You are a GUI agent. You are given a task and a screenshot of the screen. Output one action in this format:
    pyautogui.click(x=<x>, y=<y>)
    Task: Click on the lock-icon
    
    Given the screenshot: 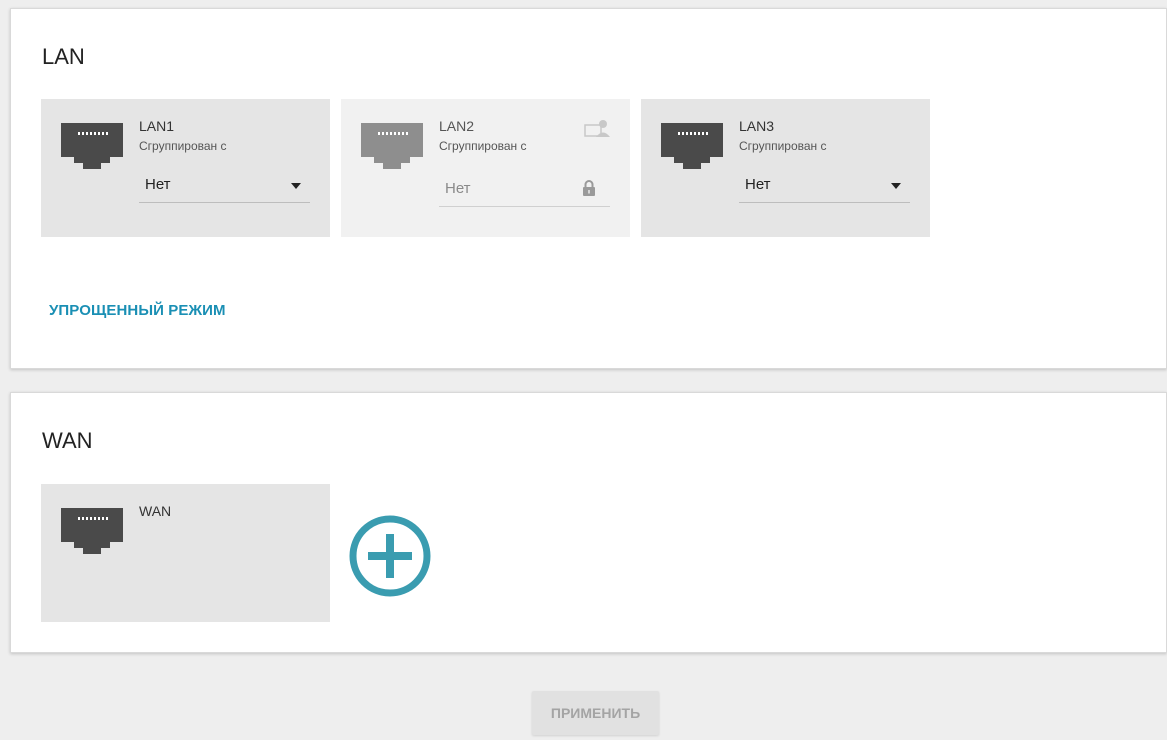 What is the action you would take?
    pyautogui.click(x=589, y=188)
    